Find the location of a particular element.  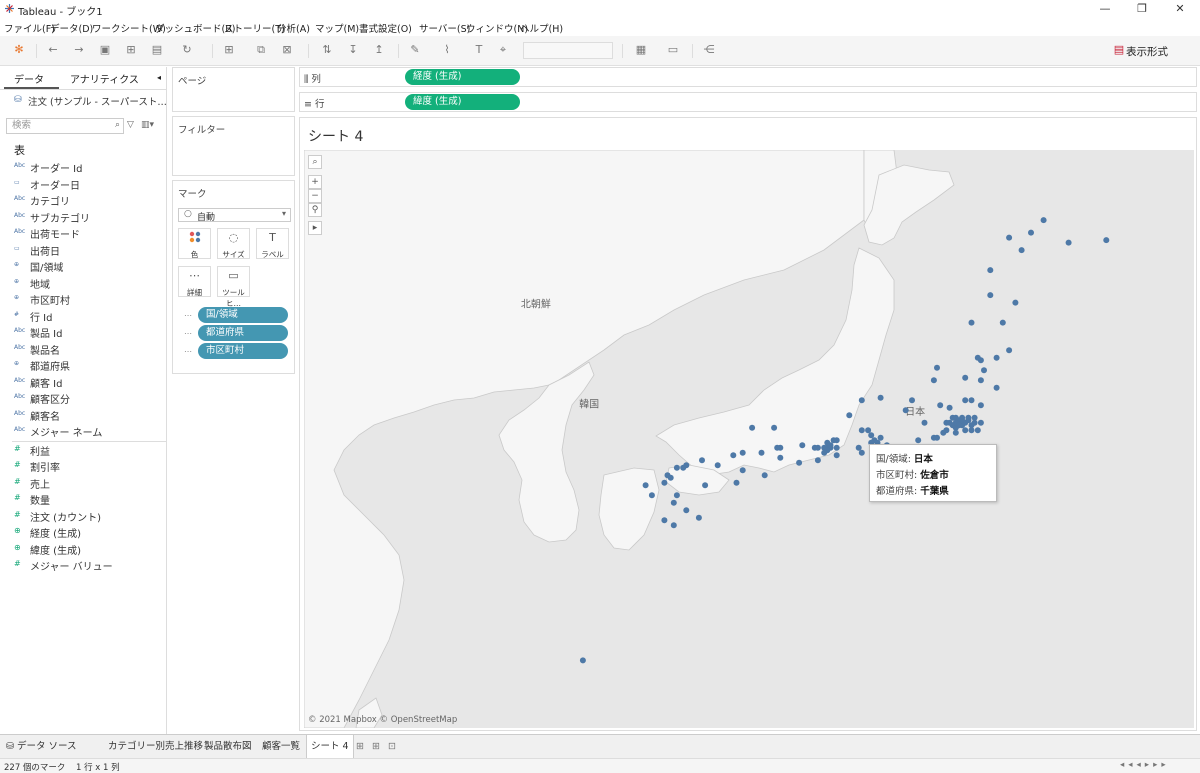

tab-datasource: ⛁ データ ソース is located at coordinates (41, 746).